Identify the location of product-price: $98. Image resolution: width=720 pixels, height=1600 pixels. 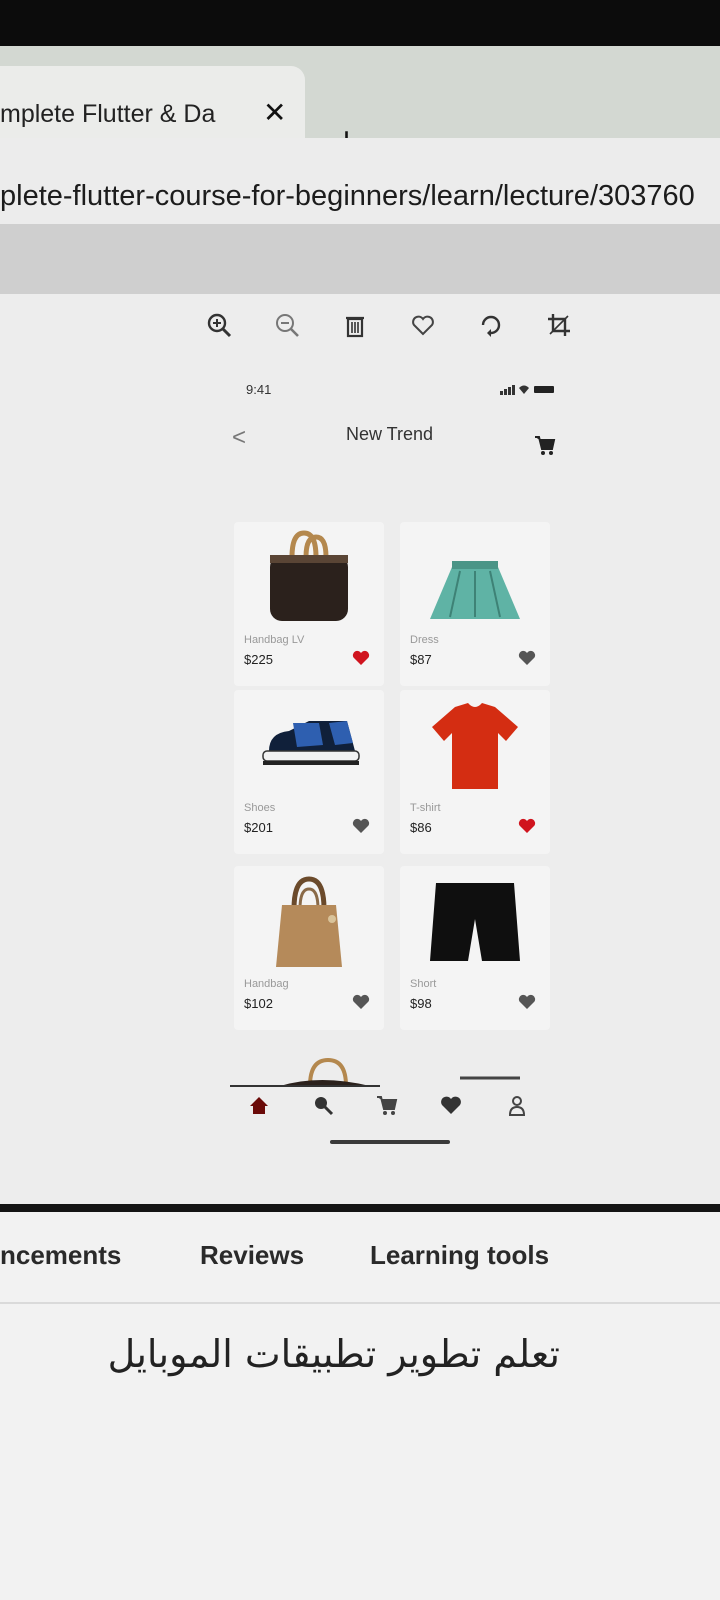
(421, 1003).